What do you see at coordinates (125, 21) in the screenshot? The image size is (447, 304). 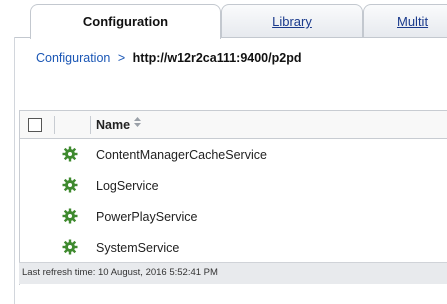 I see `tab-configuration: Configuration` at bounding box center [125, 21].